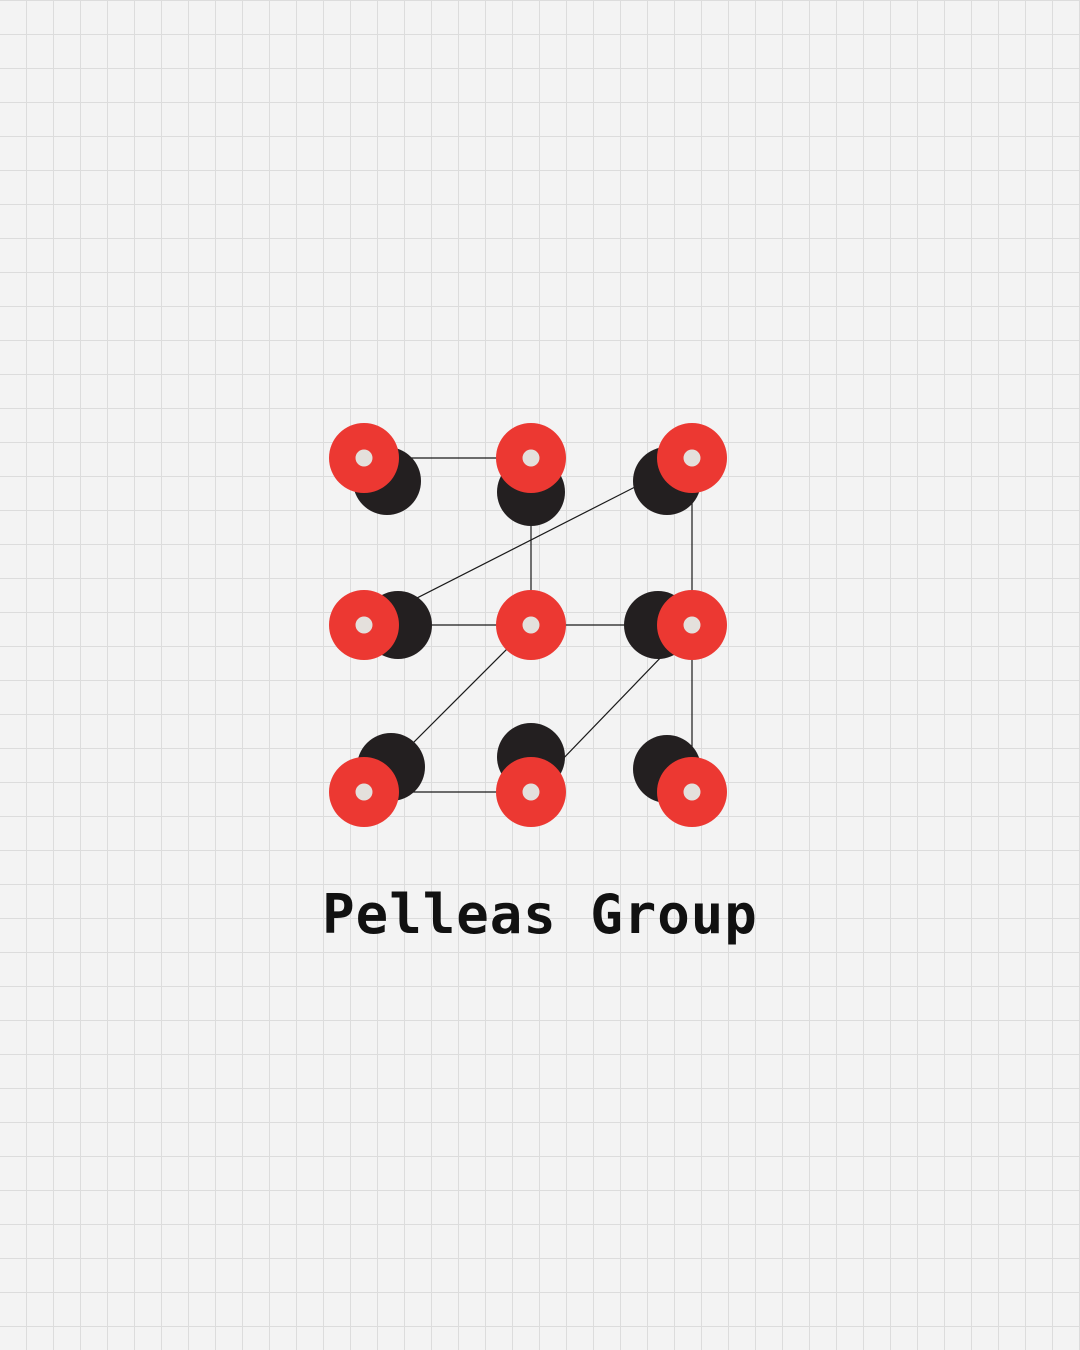 This screenshot has height=1350, width=1080. I want to click on brand-name: Pelleas Group, so click(540, 914).